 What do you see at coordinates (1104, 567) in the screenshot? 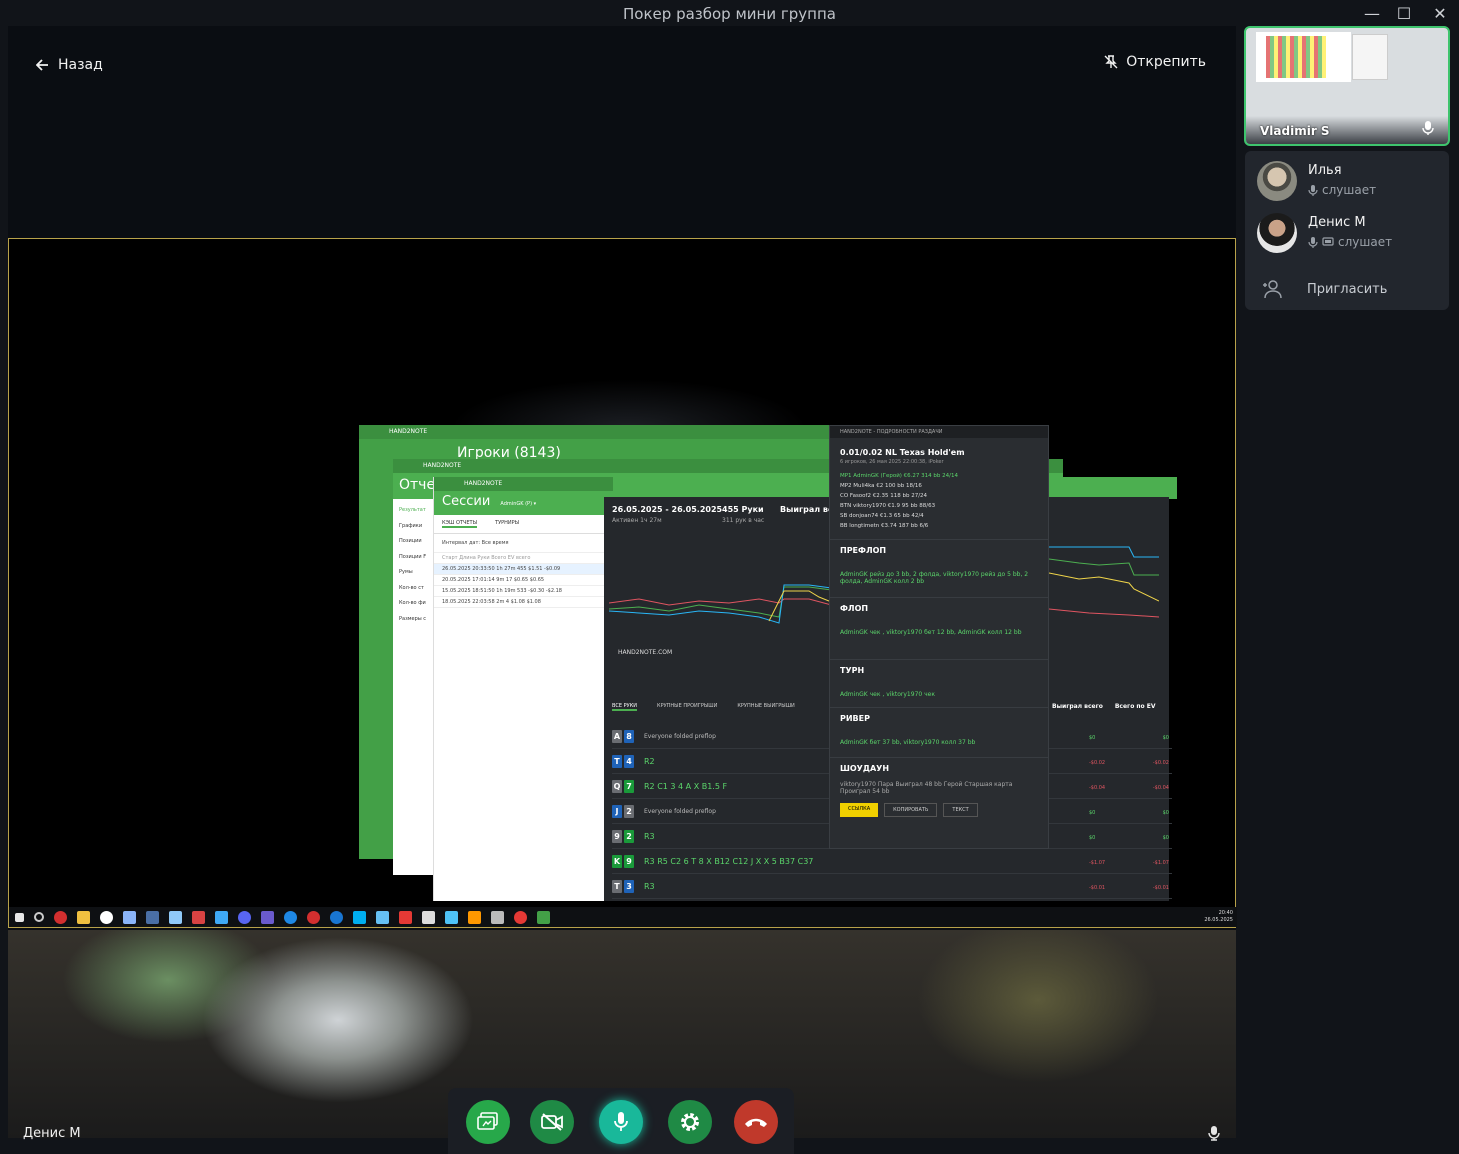
I see `chart2-line-green` at bounding box center [1104, 567].